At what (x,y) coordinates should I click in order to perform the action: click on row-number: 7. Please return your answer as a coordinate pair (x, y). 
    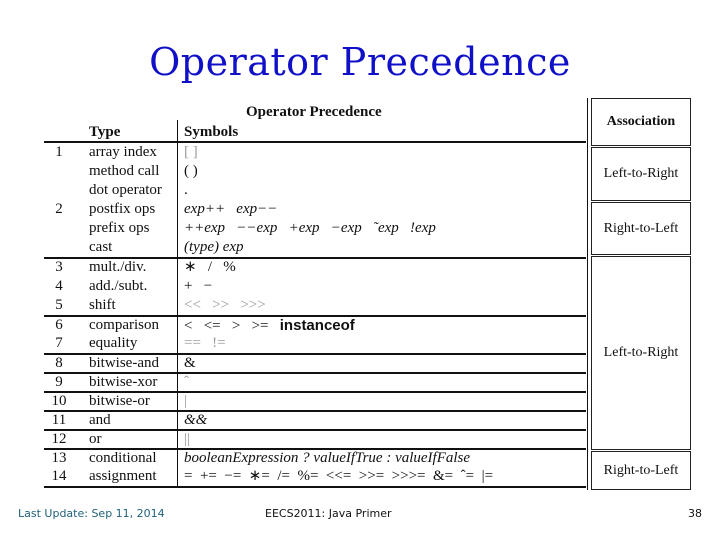
    Looking at the image, I should click on (59, 343).